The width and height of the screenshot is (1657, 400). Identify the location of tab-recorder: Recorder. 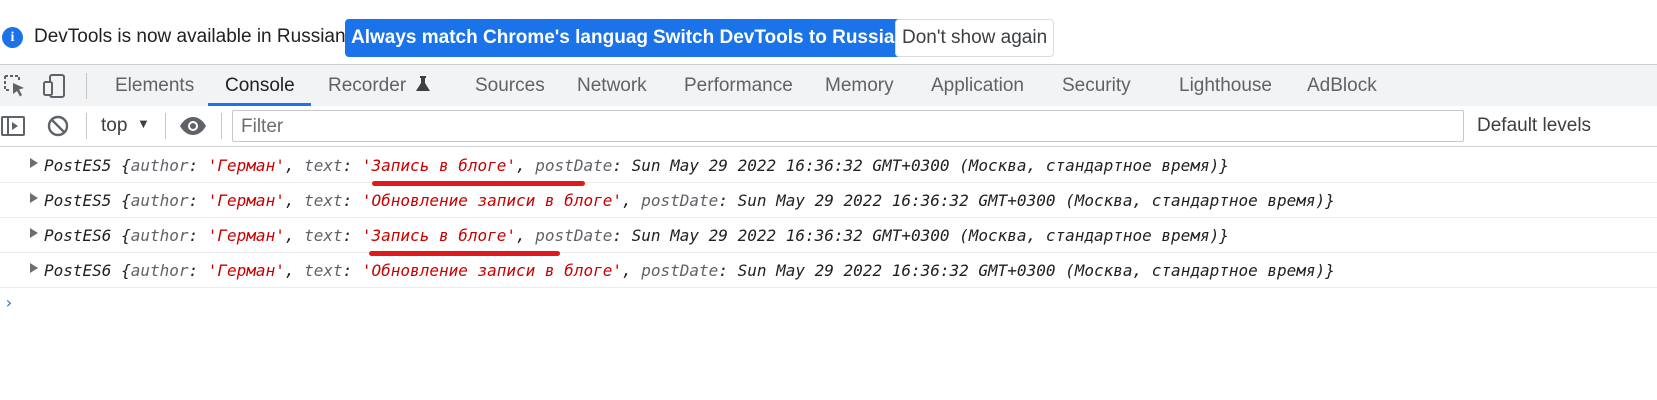
(379, 85).